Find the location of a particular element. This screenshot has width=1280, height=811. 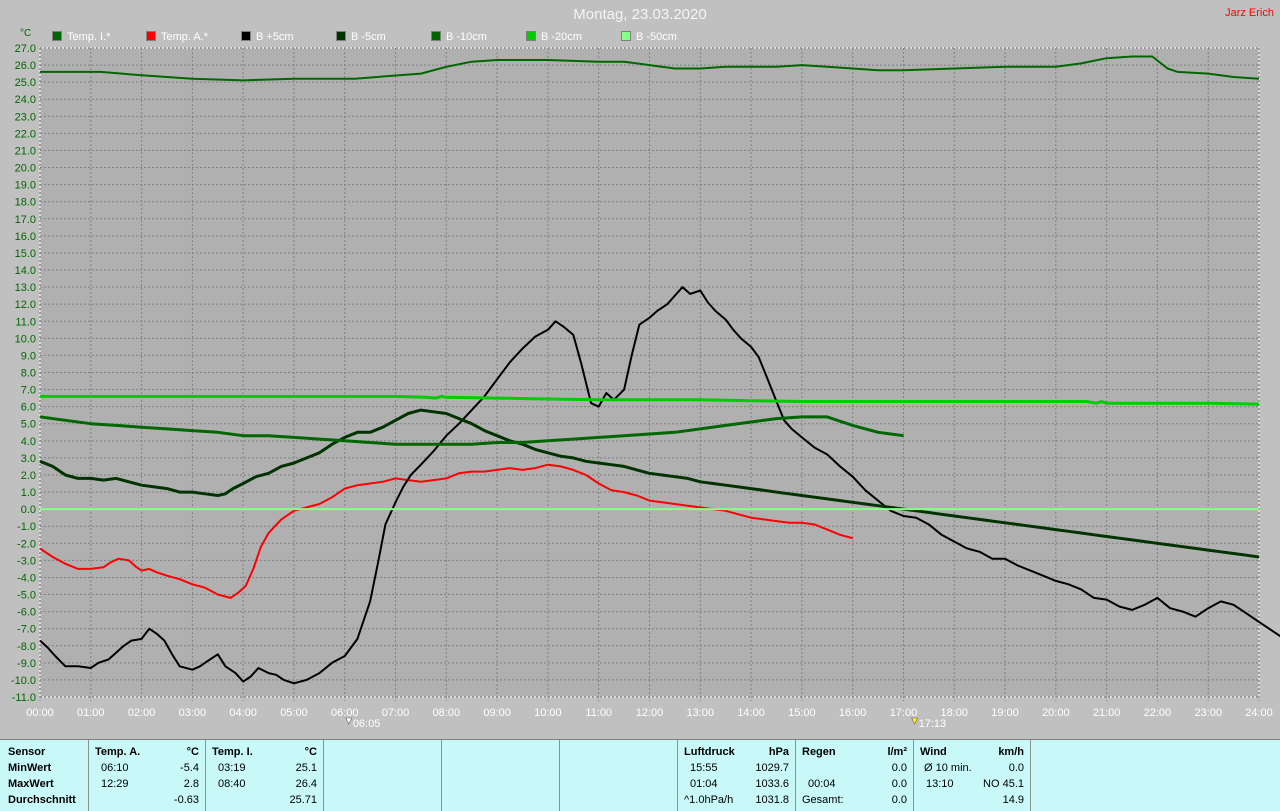

x-tick-label: 09:00 is located at coordinates (497, 713).